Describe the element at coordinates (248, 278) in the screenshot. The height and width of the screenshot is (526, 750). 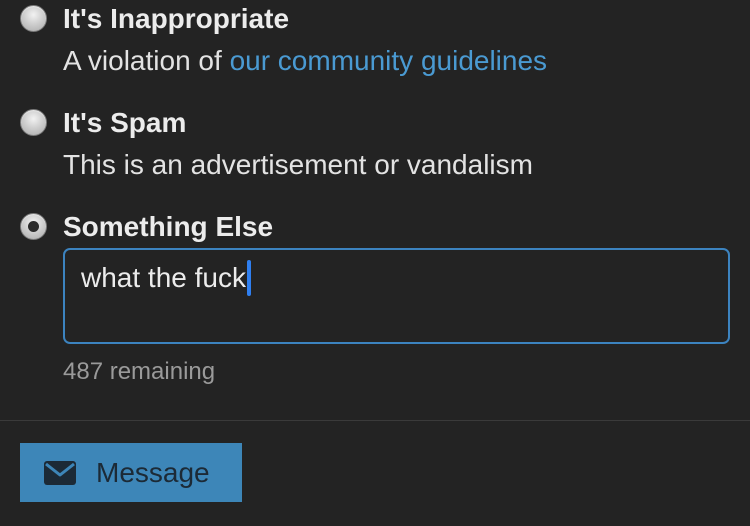
I see `text-caret` at that location.